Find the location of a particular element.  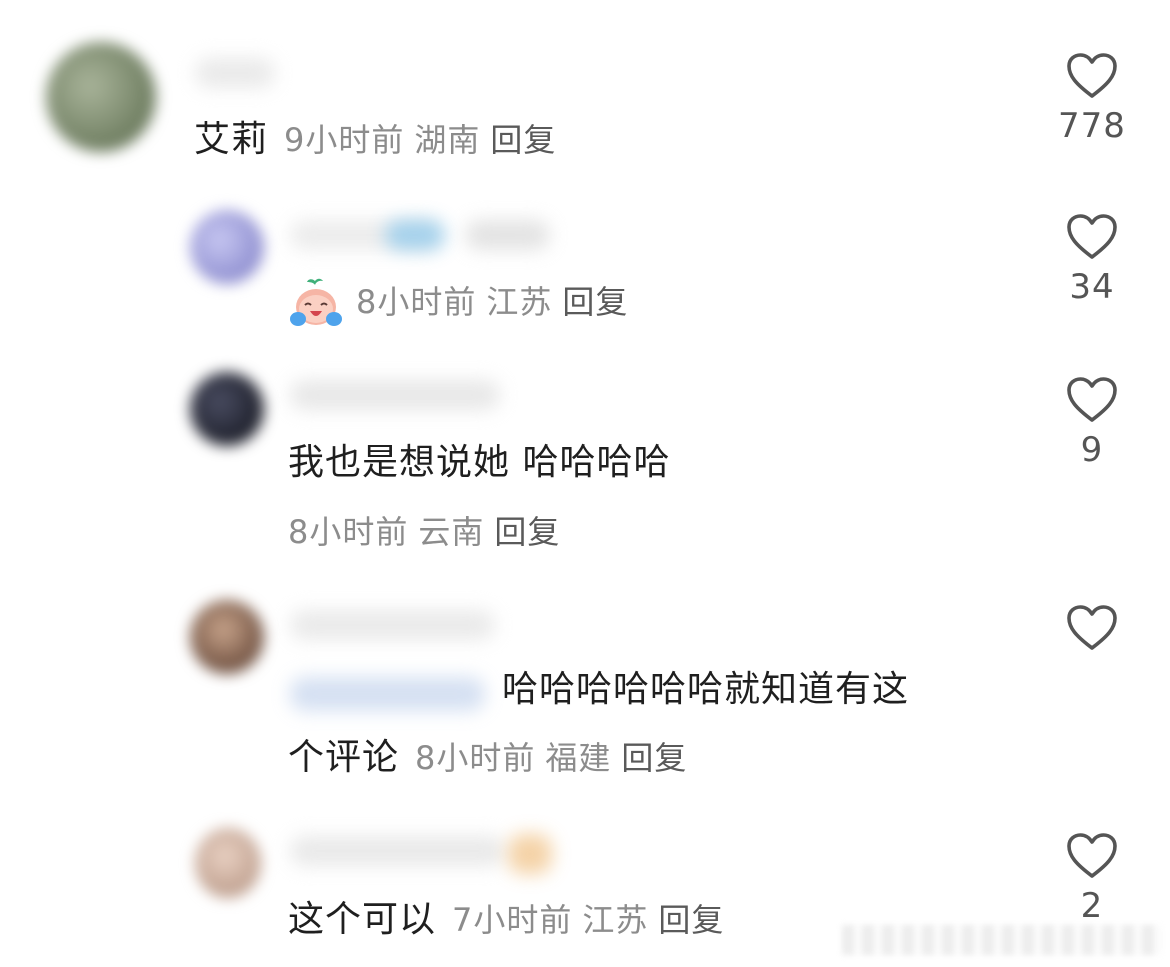

like-count: 778 is located at coordinates (1092, 126).